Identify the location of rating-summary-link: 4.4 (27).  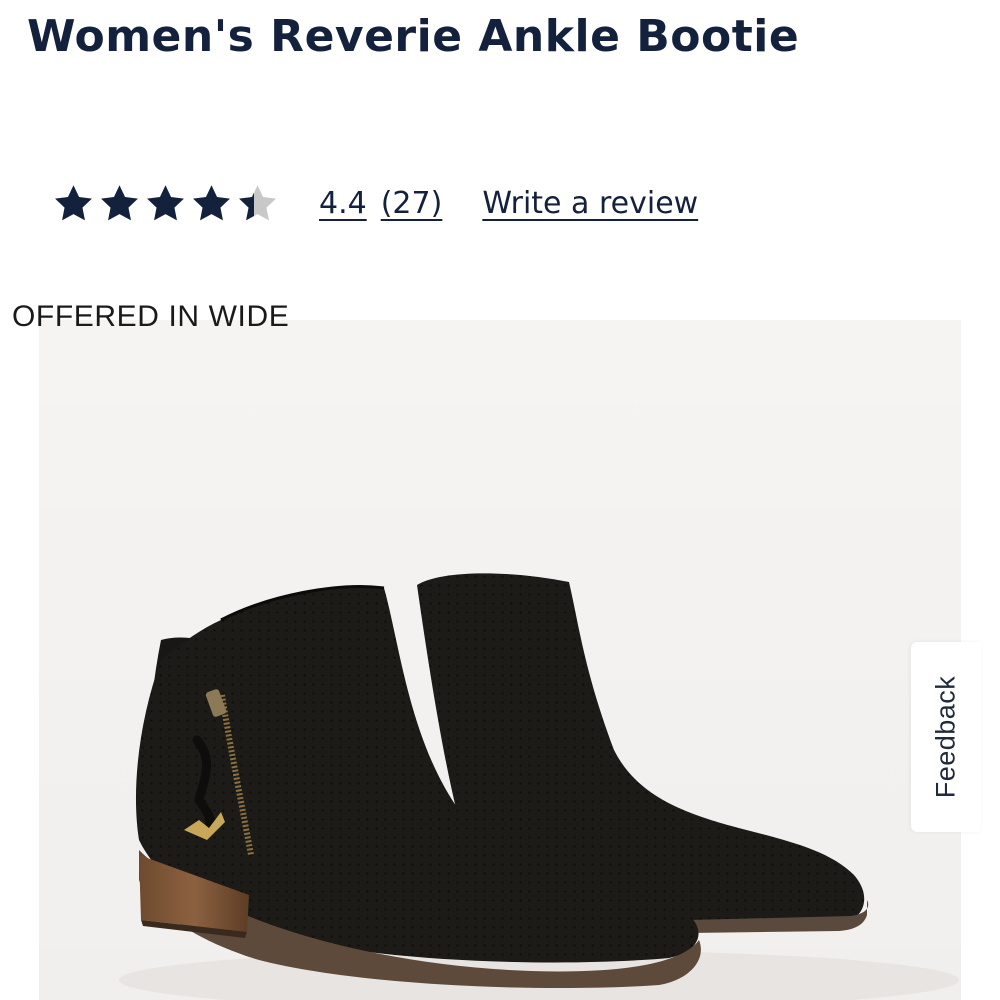
(380, 203).